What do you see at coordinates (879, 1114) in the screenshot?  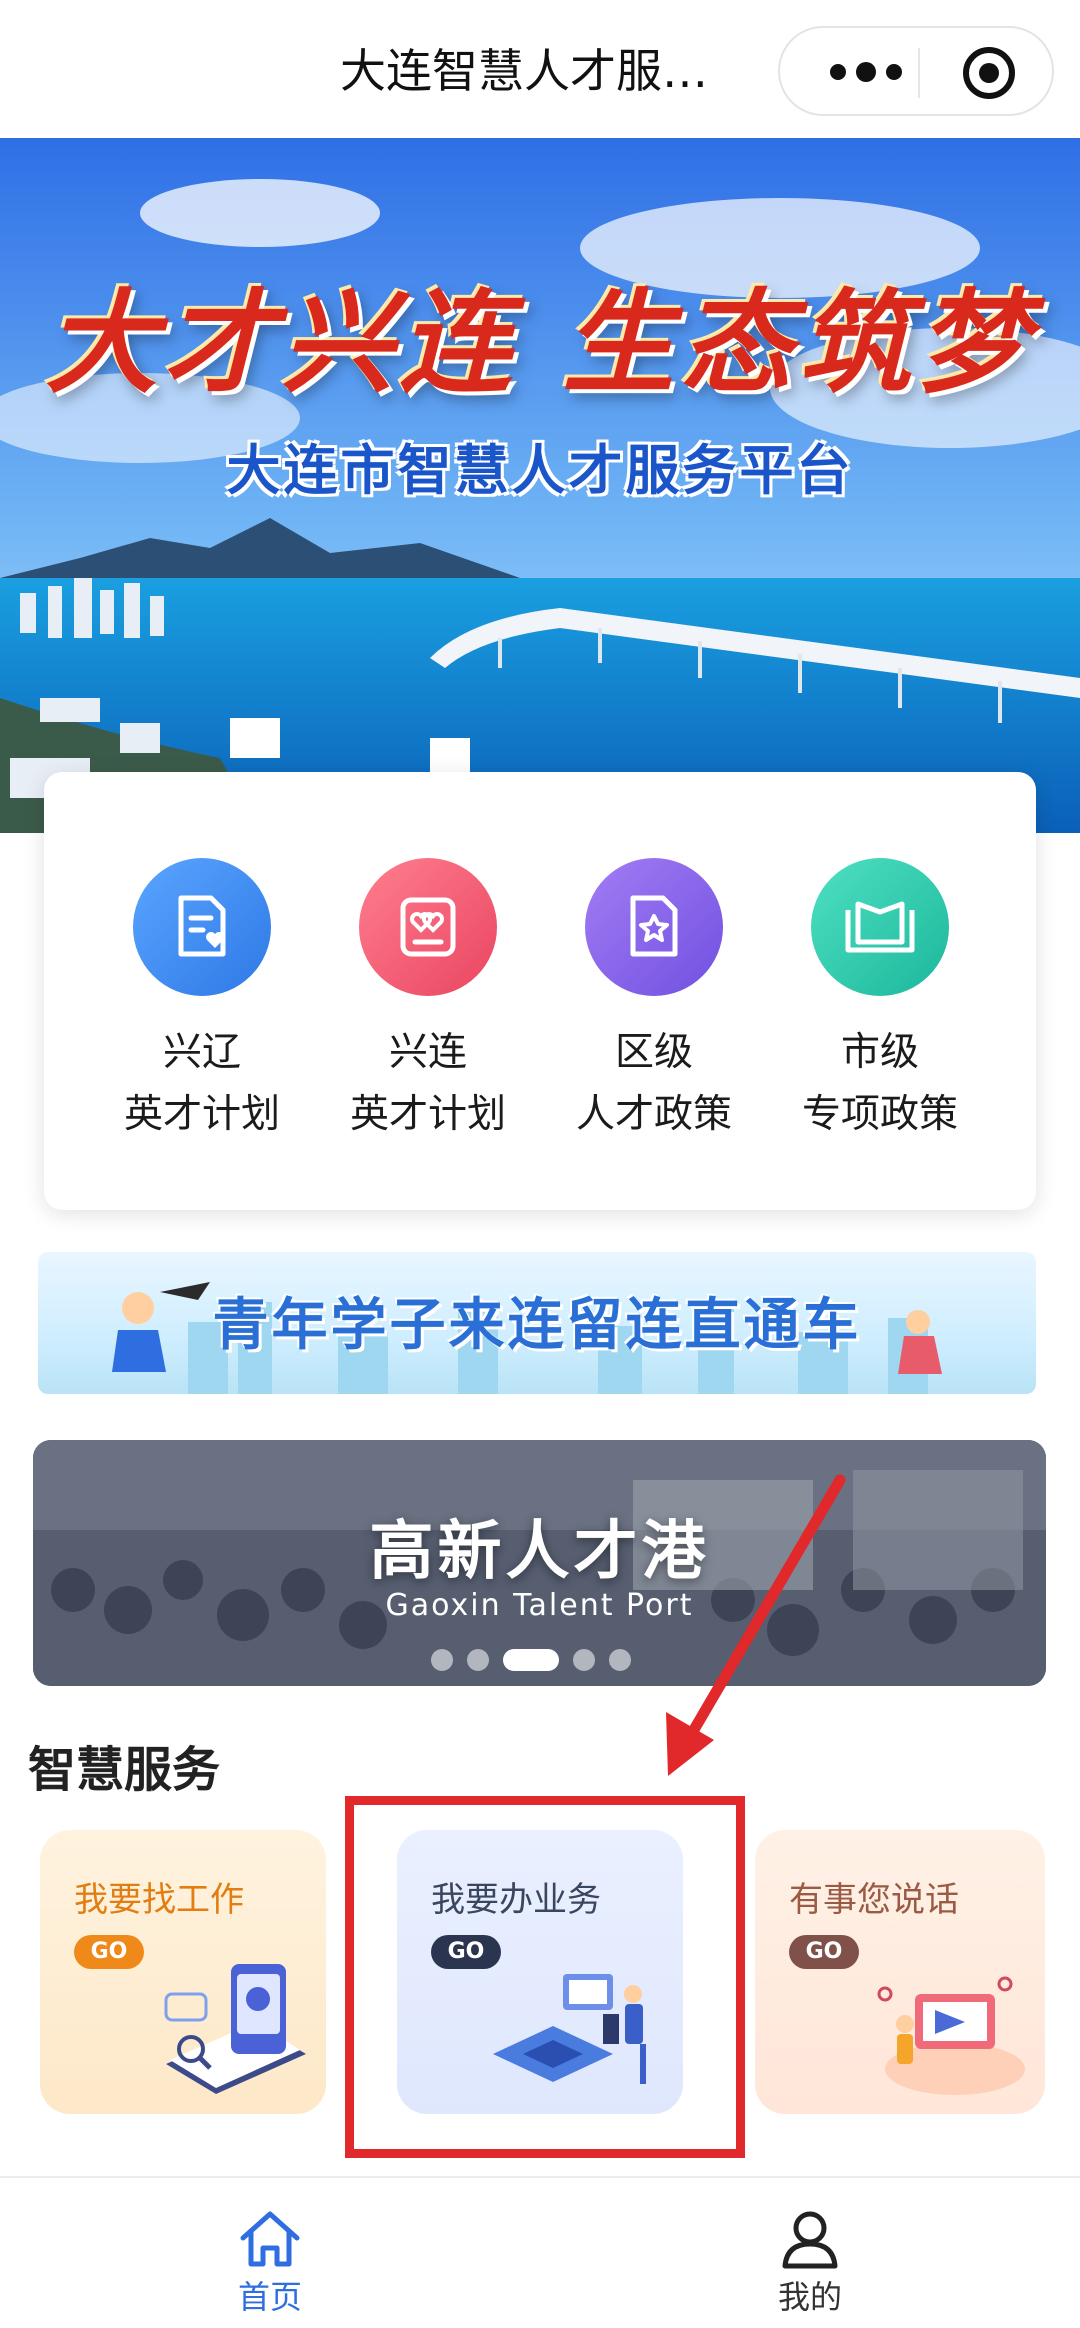 I see `service-label-line2: 专项政策` at bounding box center [879, 1114].